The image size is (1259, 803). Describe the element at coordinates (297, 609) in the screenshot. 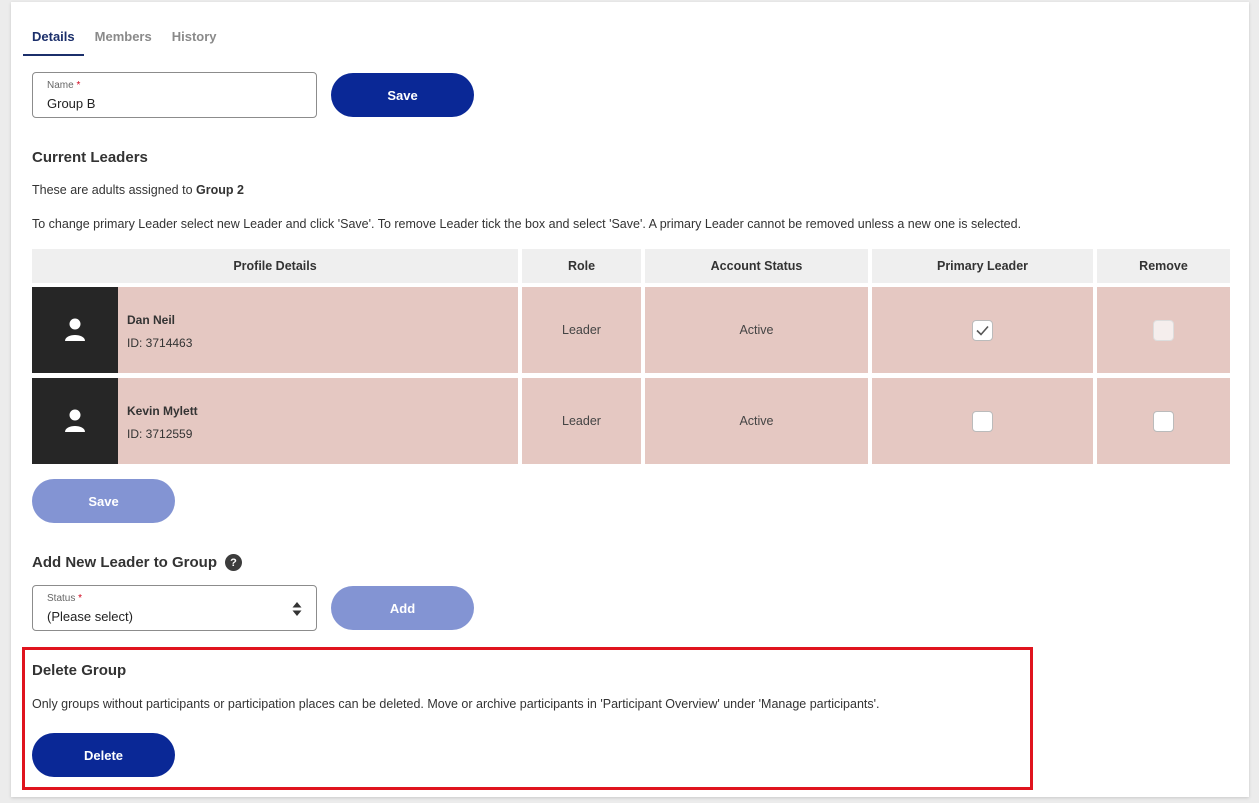

I see `sort-arrows-icon` at that location.